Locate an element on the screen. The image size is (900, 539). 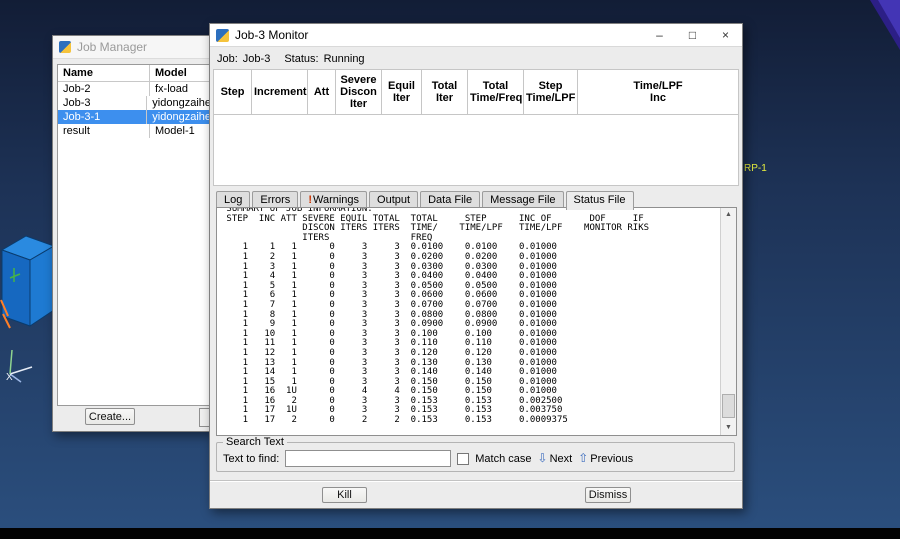
job-list-header: Name Model is located at coordinates (134, 73).